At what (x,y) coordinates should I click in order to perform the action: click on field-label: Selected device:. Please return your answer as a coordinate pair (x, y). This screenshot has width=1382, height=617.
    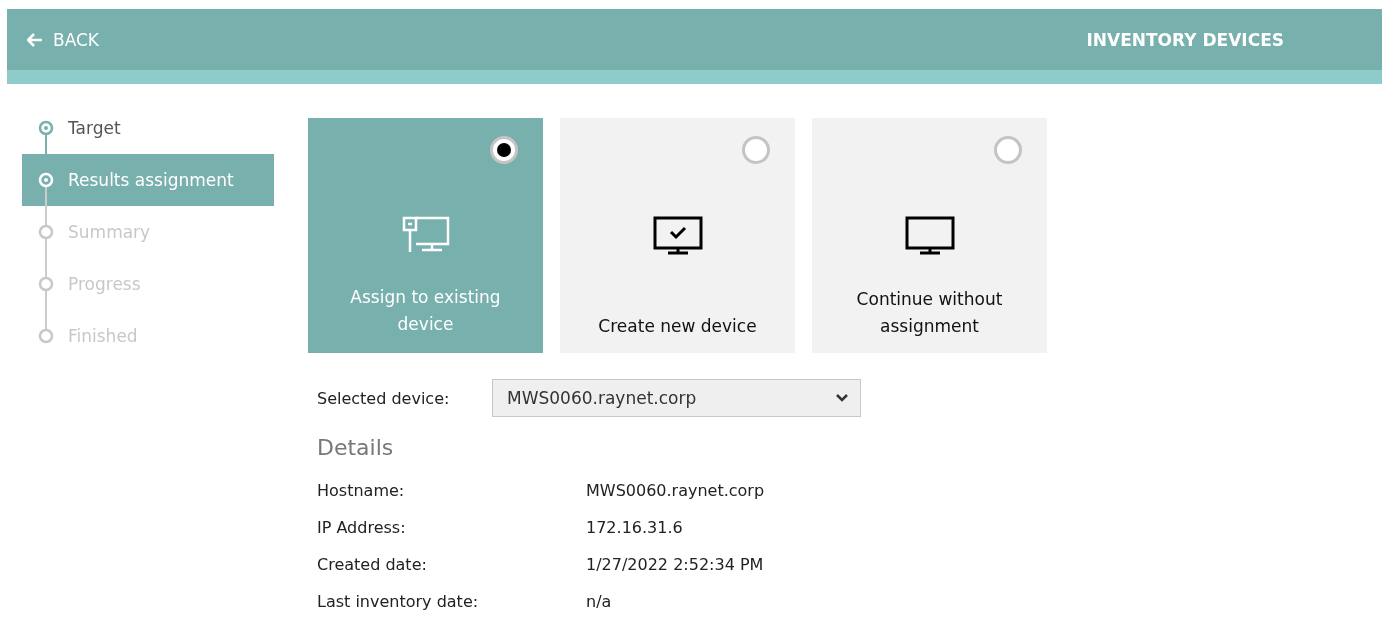
    Looking at the image, I should click on (384, 398).